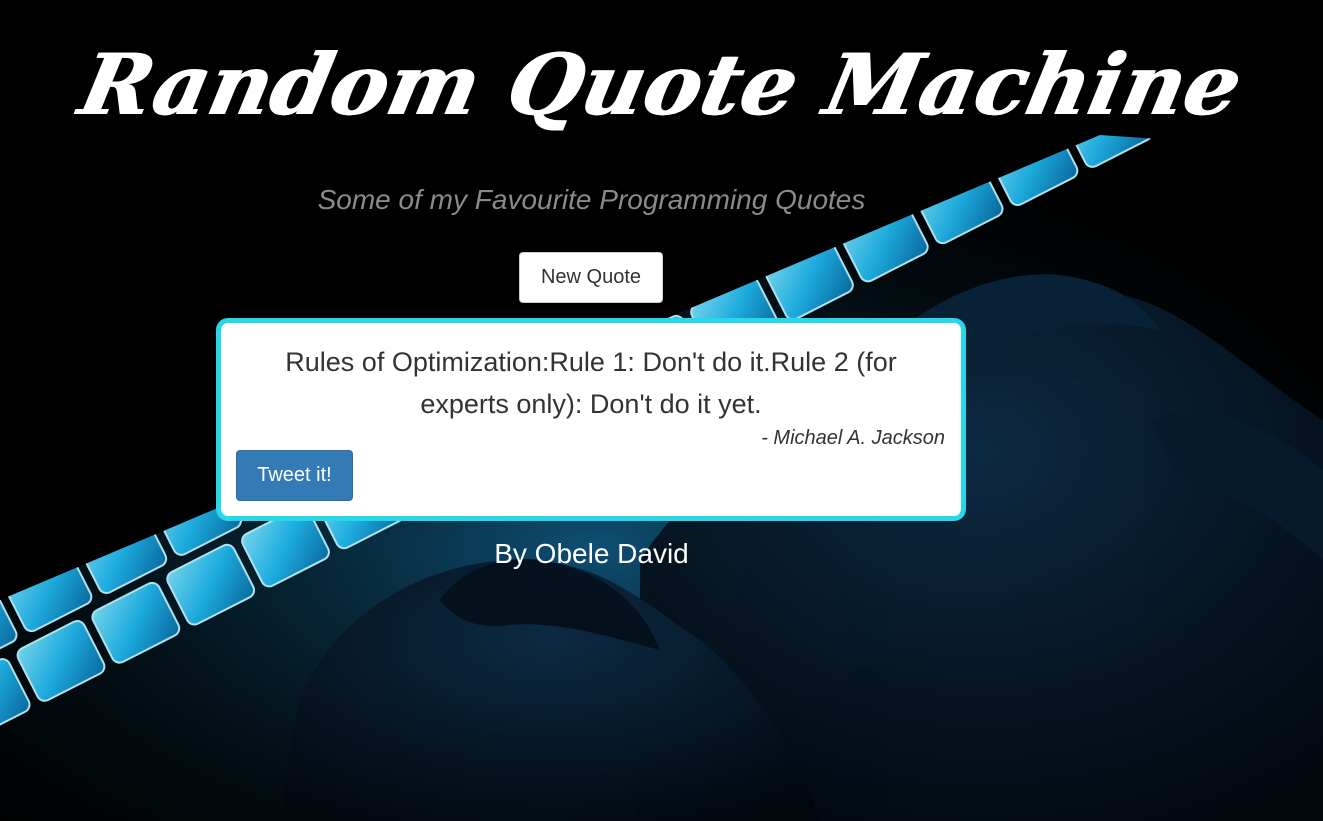 This screenshot has width=1323, height=821. Describe the element at coordinates (591, 277) in the screenshot. I see `new-quote-button: New Quote` at that location.